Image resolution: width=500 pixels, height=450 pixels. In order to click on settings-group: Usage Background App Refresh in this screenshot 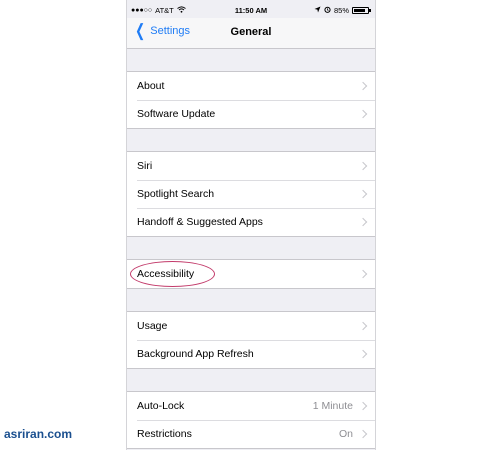, I will do `click(251, 340)`.